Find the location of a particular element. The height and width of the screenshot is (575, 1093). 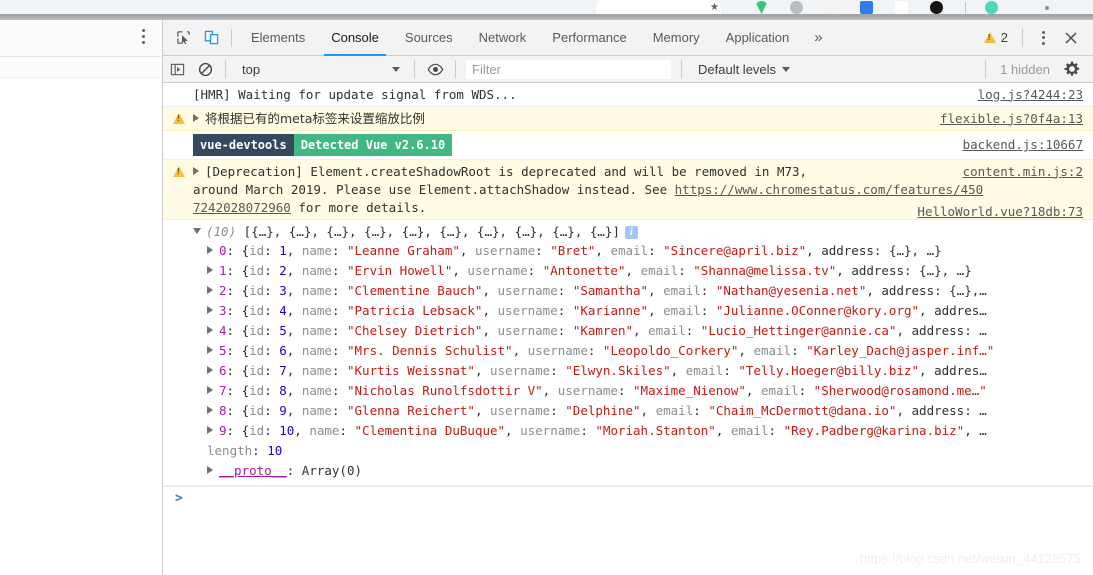

console-message-warning: 将根据已有的meta标签来设置缩放比例 flexible.js?0f4a:13 is located at coordinates (628, 119).